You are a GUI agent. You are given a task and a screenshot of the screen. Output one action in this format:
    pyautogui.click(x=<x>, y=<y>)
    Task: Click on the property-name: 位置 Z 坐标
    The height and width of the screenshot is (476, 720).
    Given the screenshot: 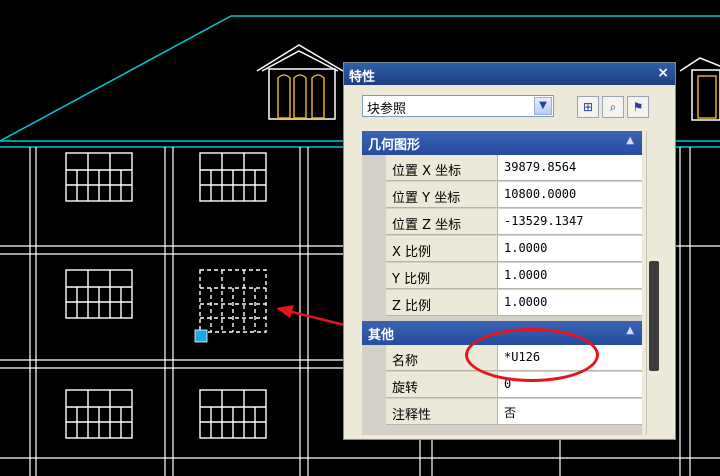 What is the action you would take?
    pyautogui.click(x=442, y=222)
    